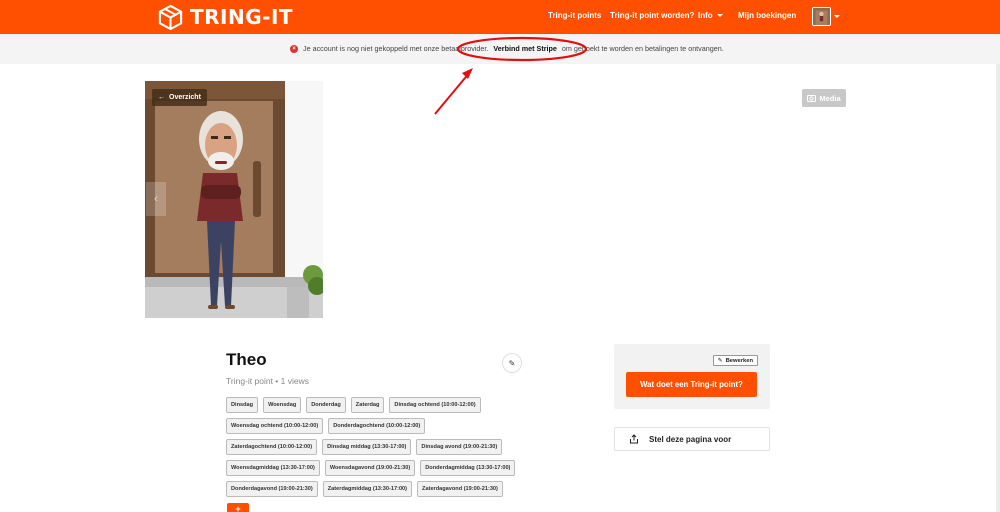  What do you see at coordinates (460, 489) in the screenshot?
I see `availability-tag: Zaterdagavond (19:00-21:30)` at bounding box center [460, 489].